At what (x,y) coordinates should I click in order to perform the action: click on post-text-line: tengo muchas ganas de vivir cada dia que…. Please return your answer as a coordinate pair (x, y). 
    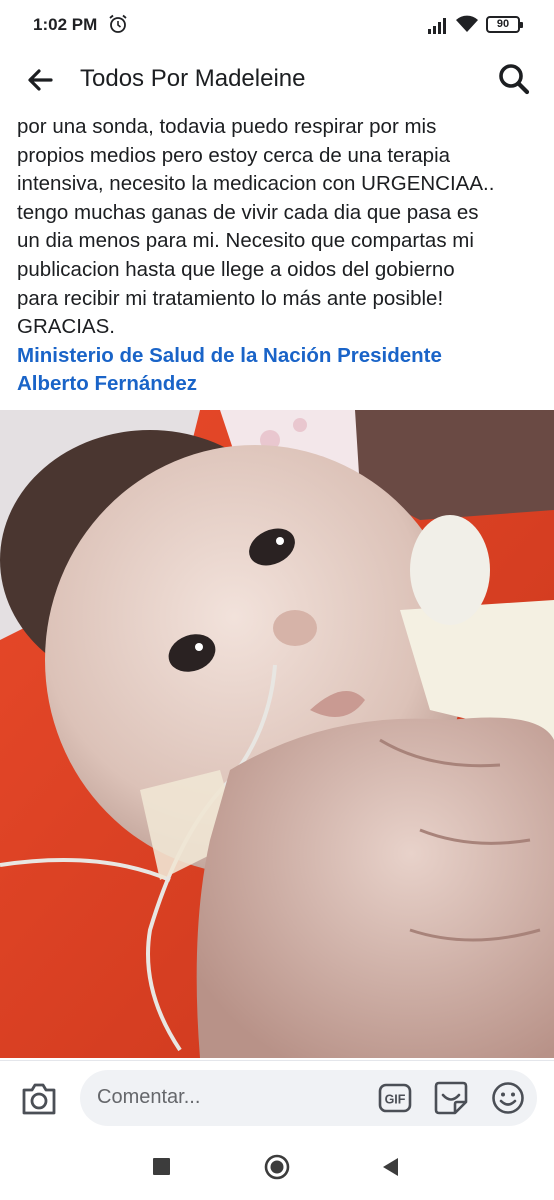
    Looking at the image, I should click on (248, 212).